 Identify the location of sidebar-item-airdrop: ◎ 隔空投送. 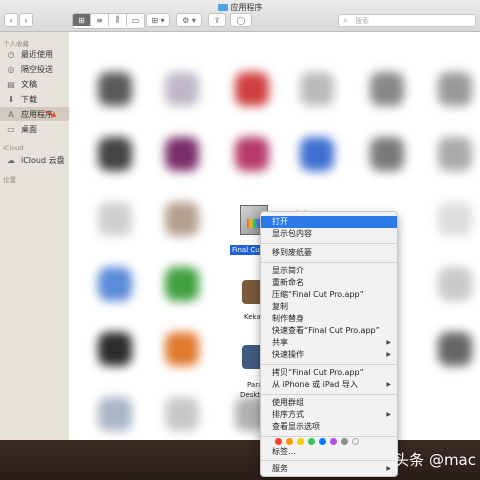
(34, 69).